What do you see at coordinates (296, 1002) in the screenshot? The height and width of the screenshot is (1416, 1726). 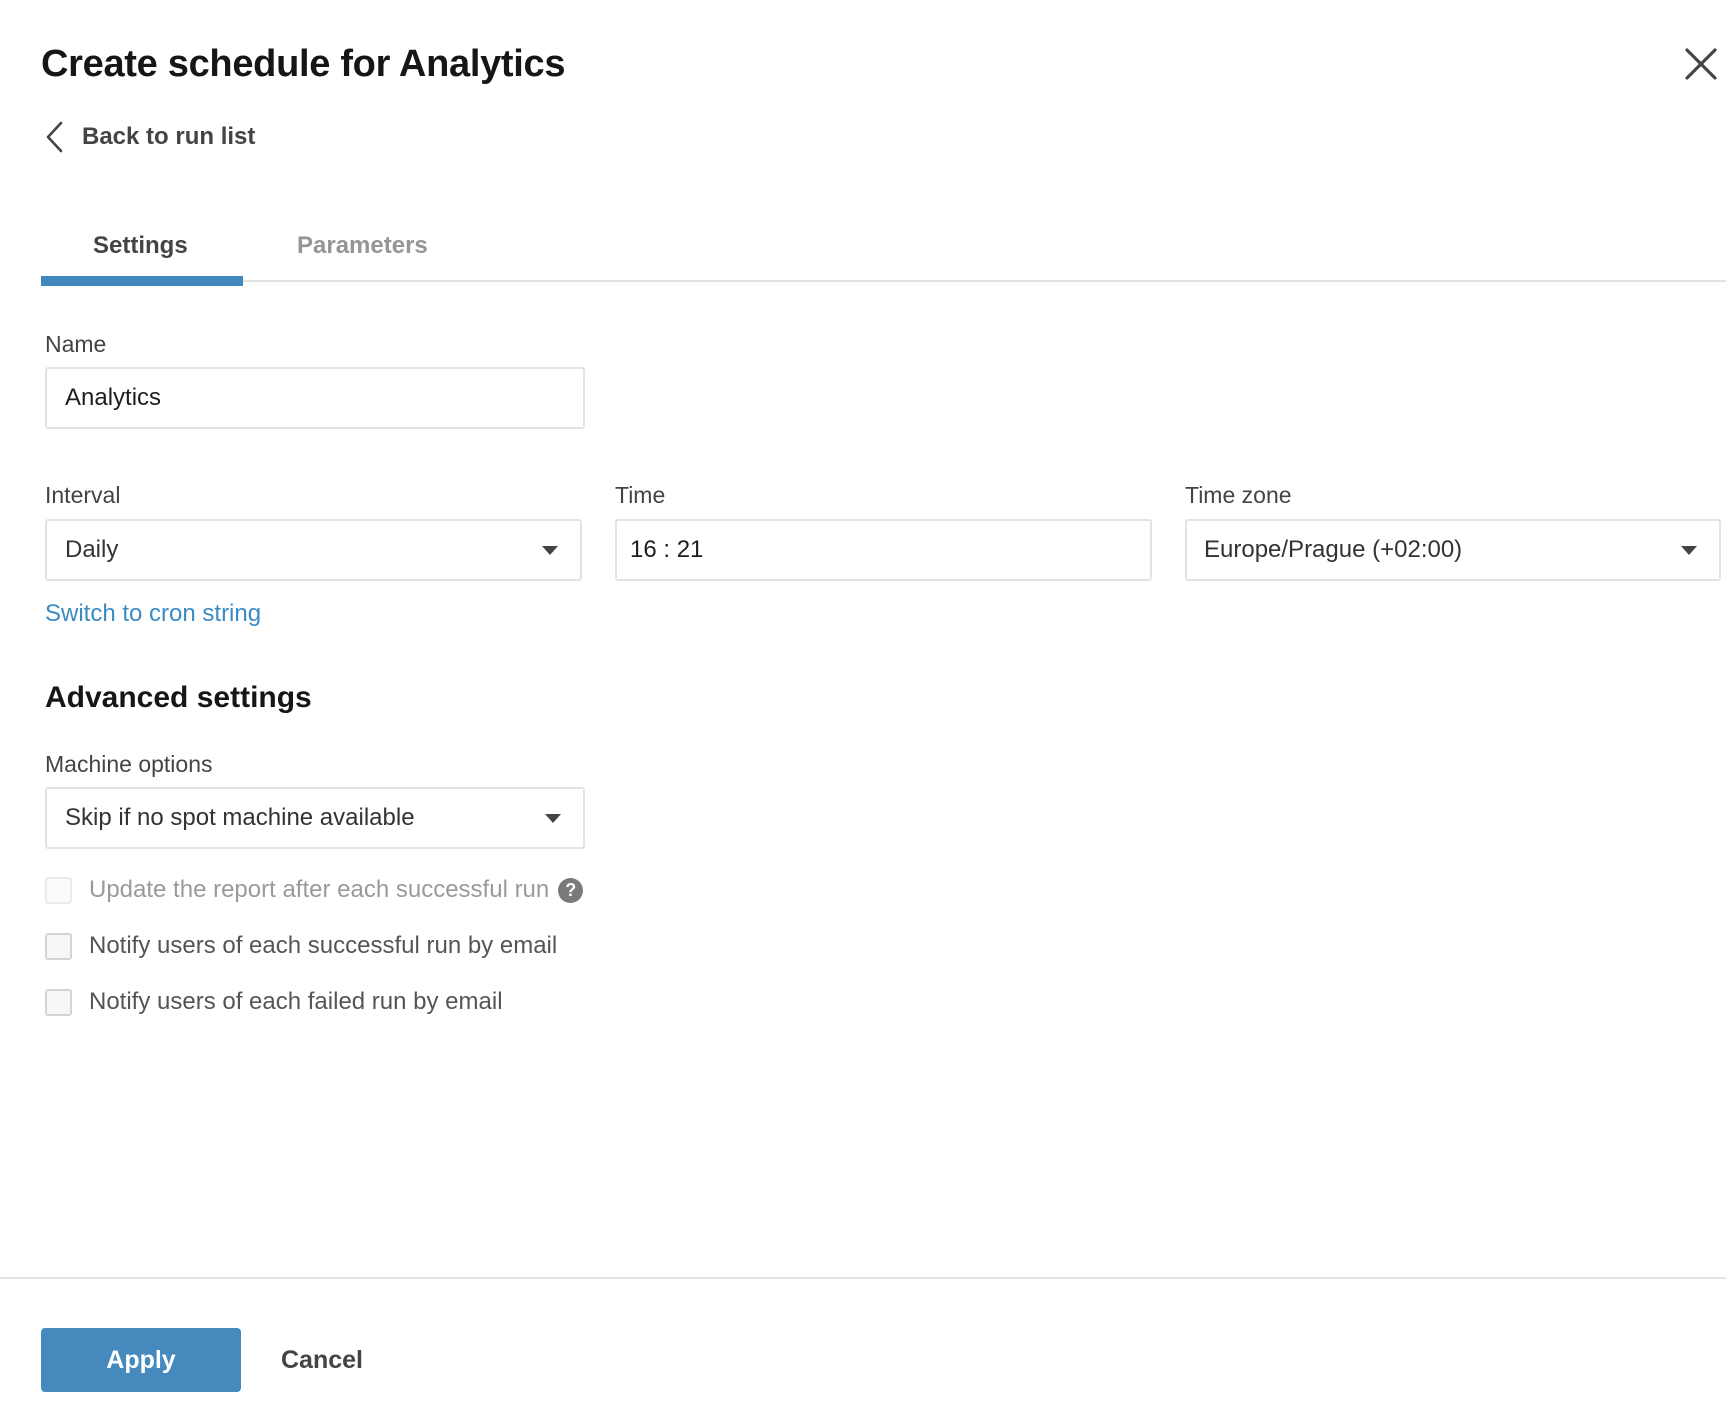 I see `notify-failed-label: Notify users of each failed run by email` at bounding box center [296, 1002].